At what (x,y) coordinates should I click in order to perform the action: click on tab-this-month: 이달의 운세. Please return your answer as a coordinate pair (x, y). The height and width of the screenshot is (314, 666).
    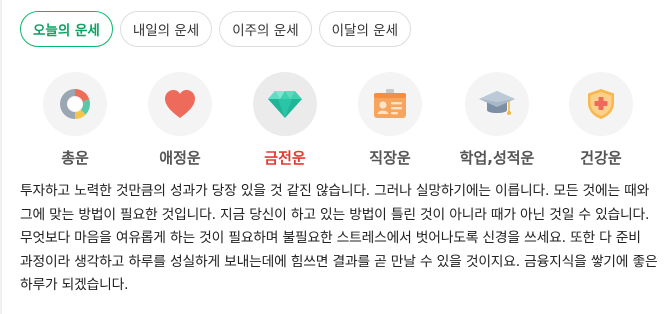
    Looking at the image, I should click on (365, 29).